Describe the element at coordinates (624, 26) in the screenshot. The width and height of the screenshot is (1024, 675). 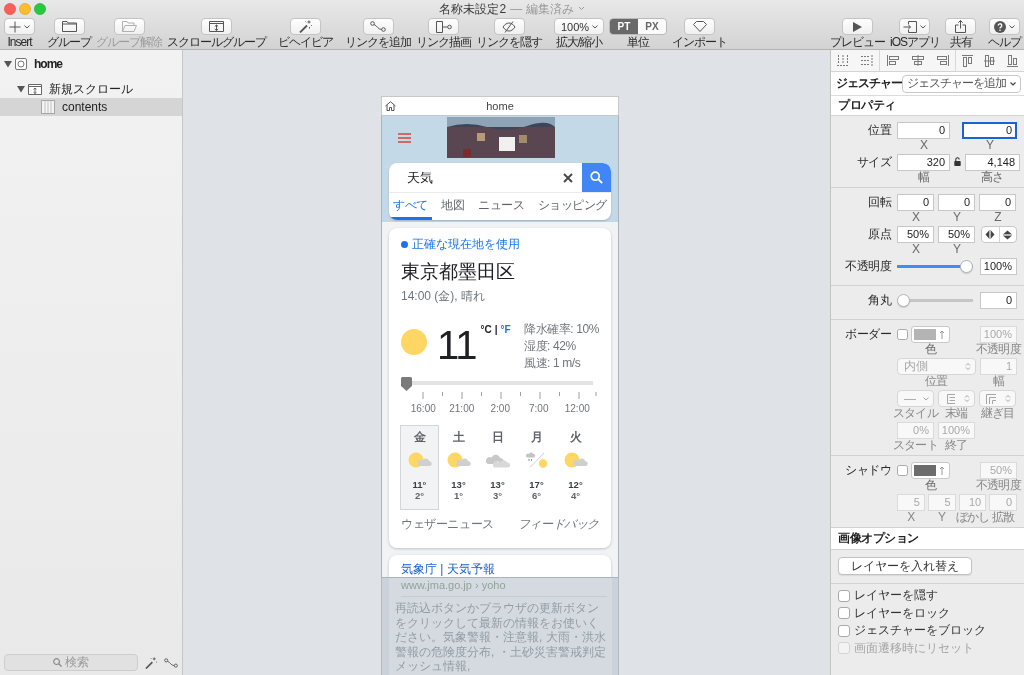
I see `unit-option: PT` at that location.